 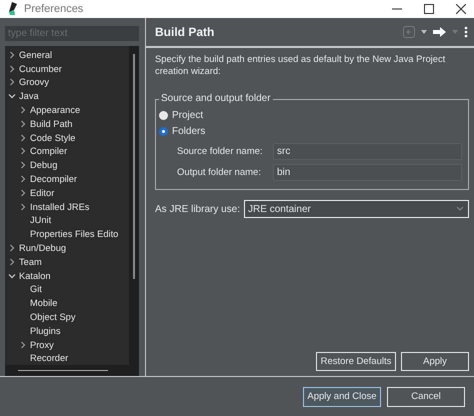 What do you see at coordinates (439, 32) in the screenshot?
I see `forward-icon` at bounding box center [439, 32].